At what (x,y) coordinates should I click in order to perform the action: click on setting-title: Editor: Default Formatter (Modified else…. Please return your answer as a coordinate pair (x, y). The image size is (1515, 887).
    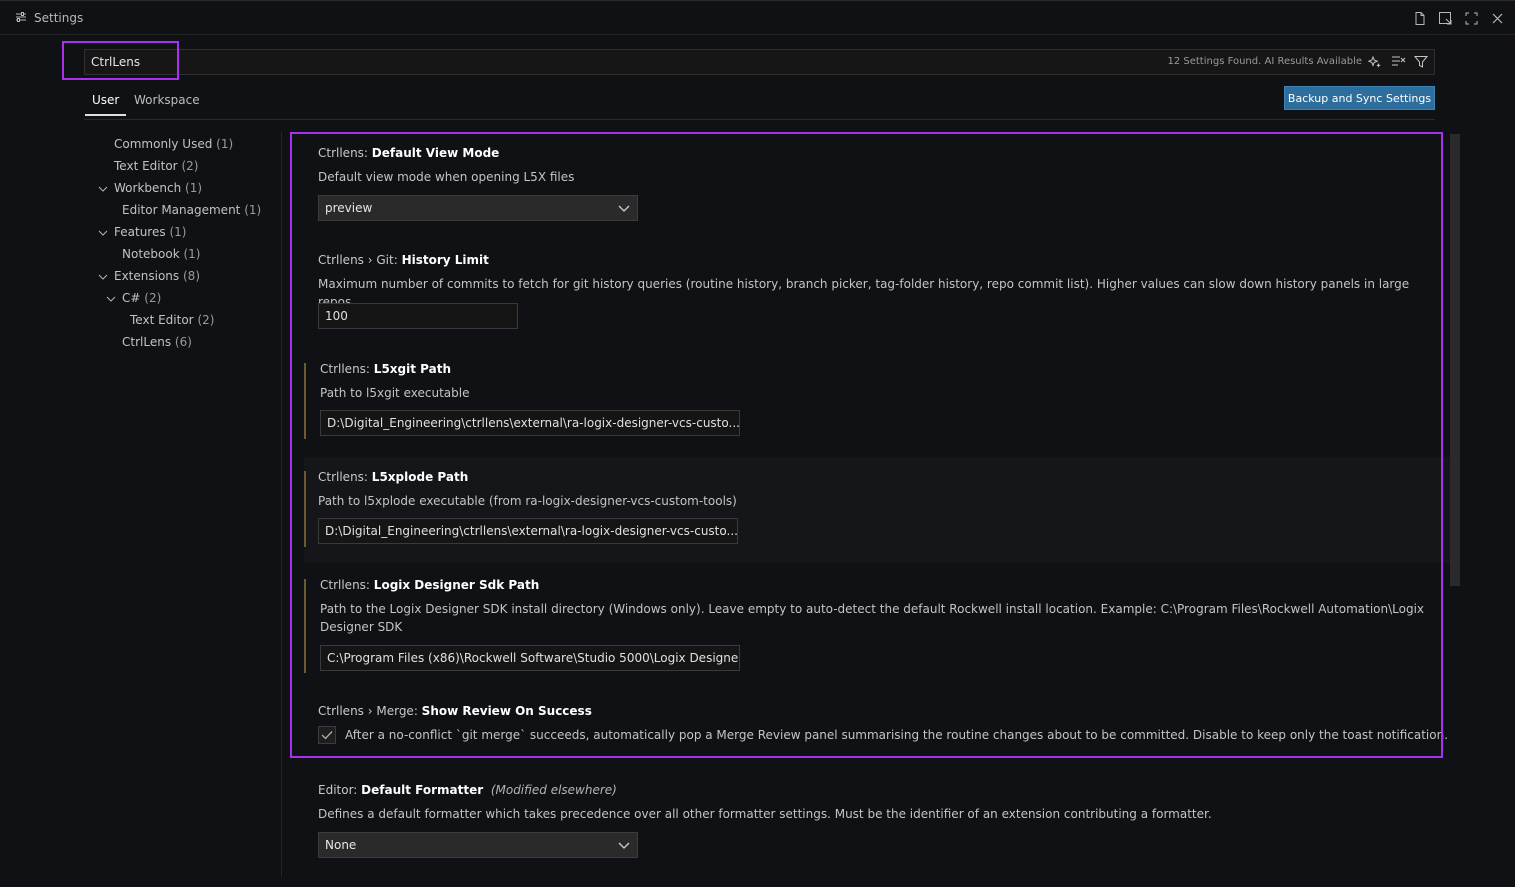
    Looking at the image, I should click on (467, 790).